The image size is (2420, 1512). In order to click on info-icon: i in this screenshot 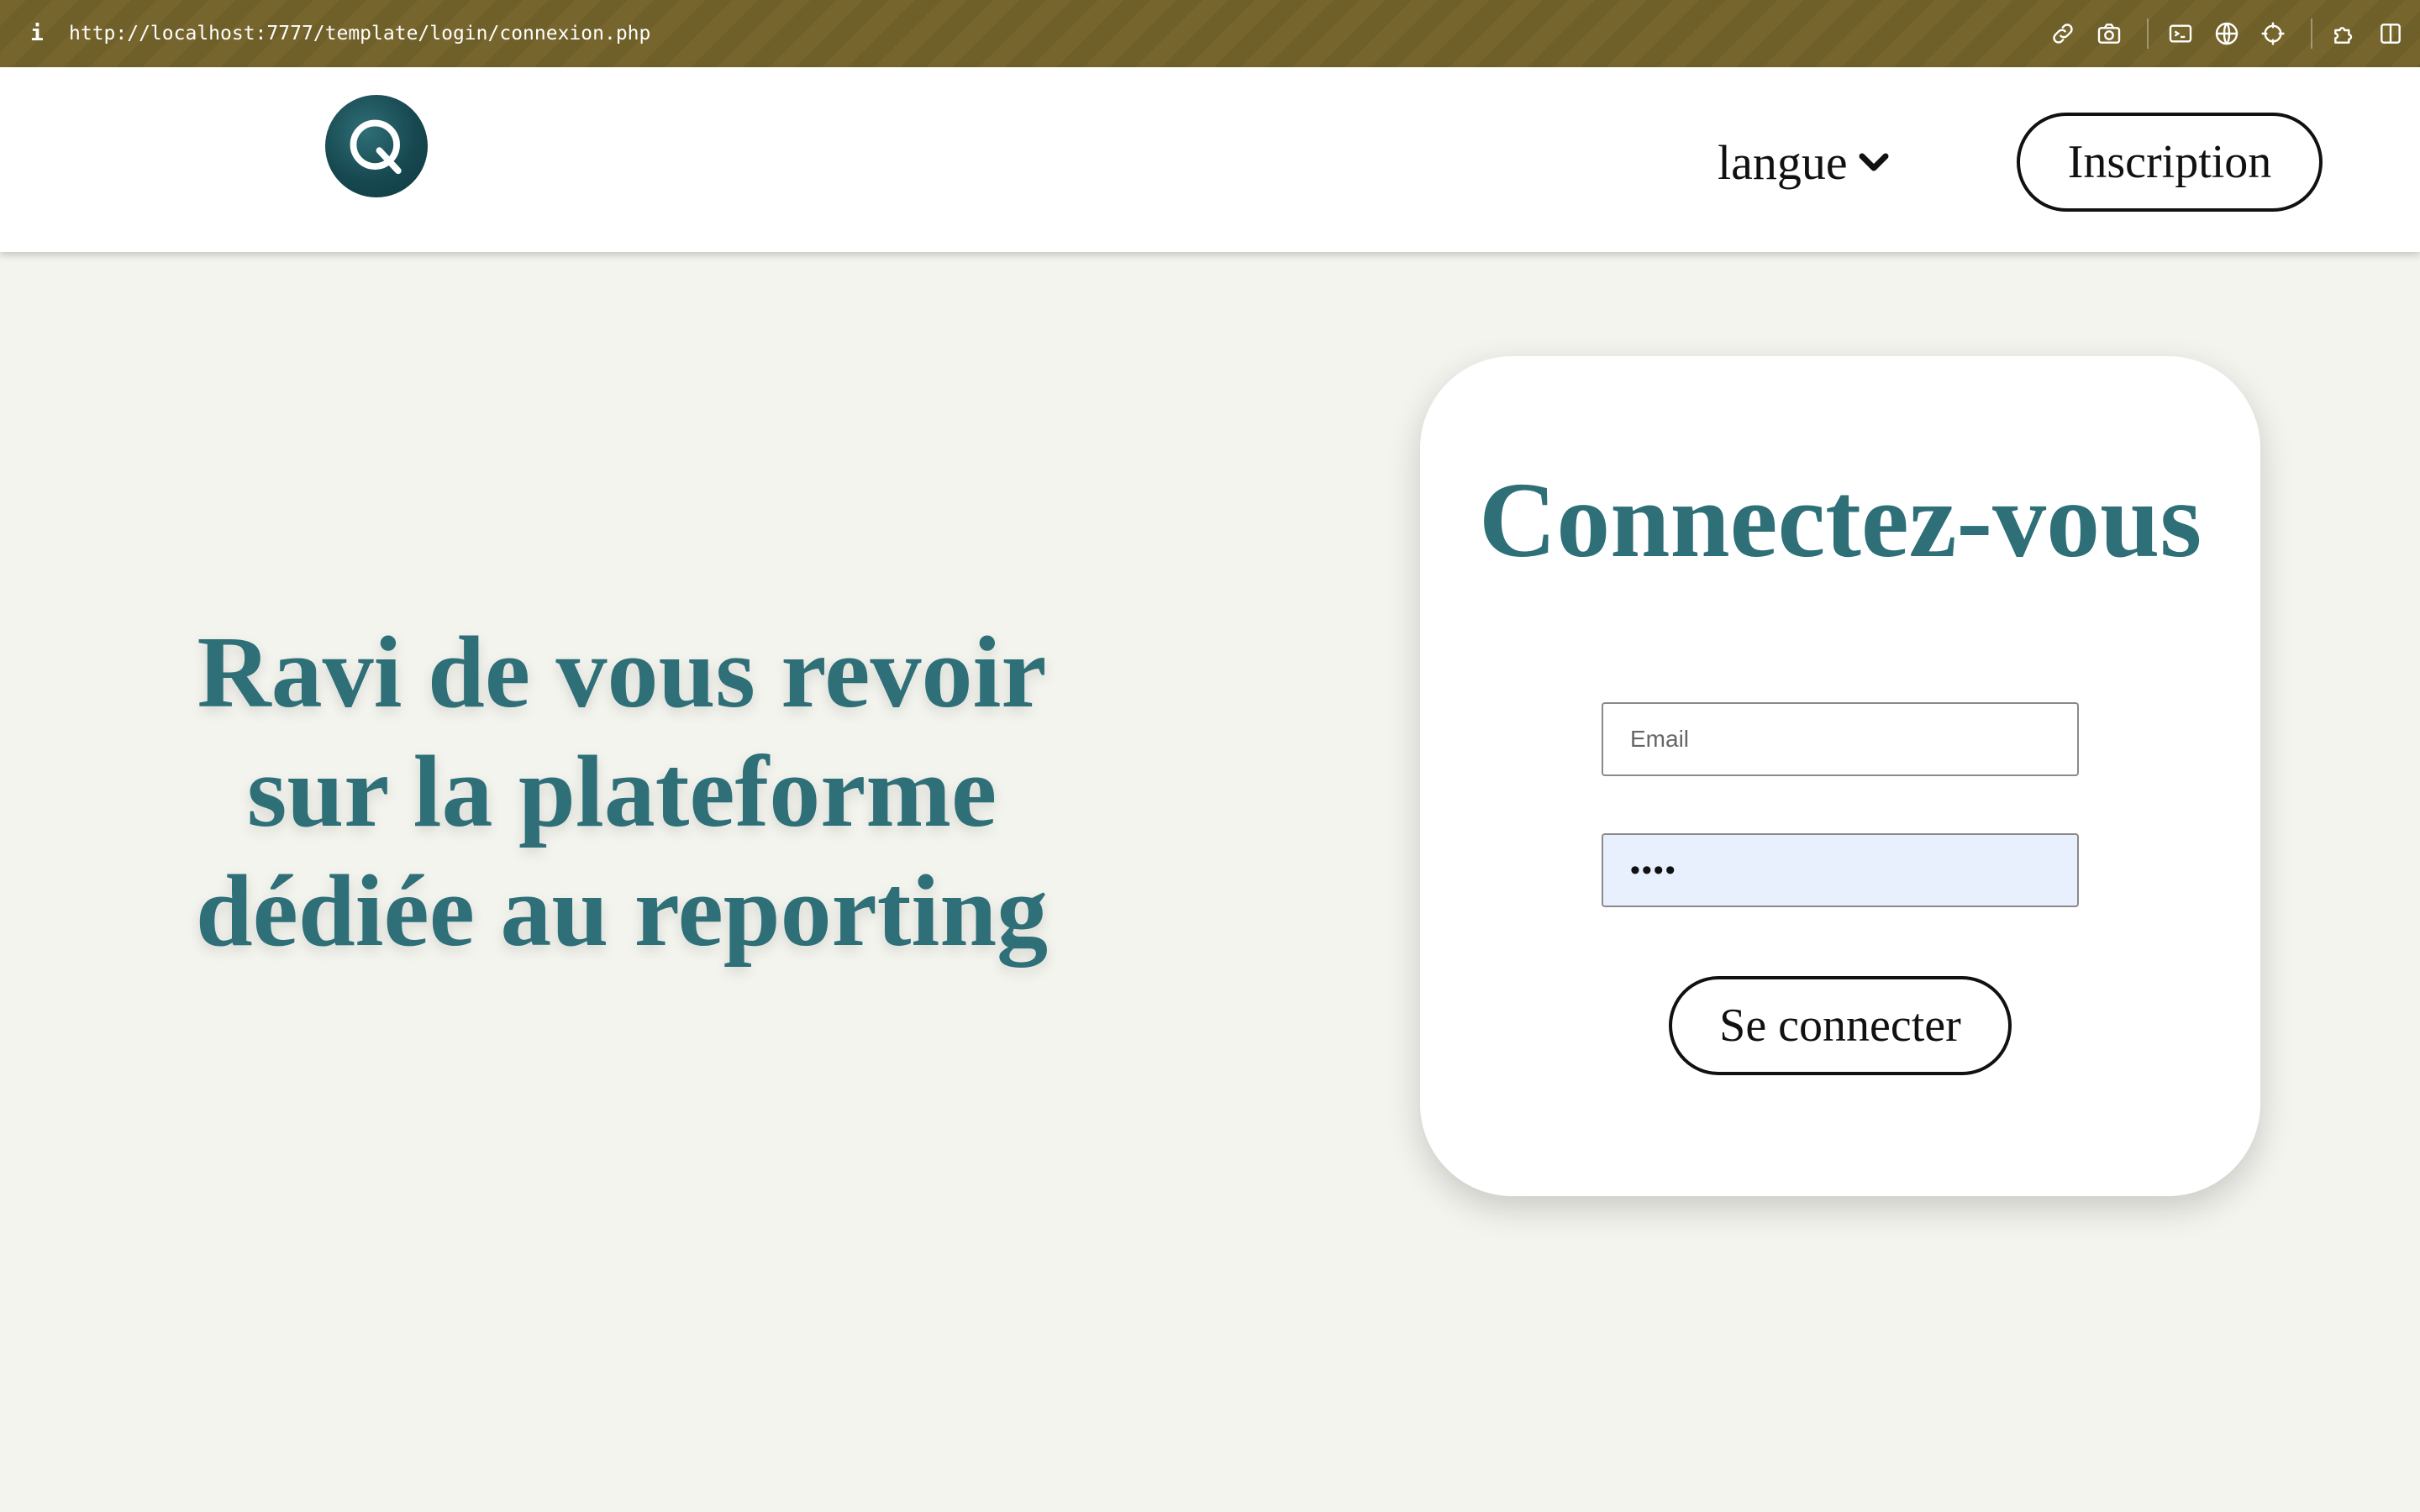, I will do `click(37, 33)`.